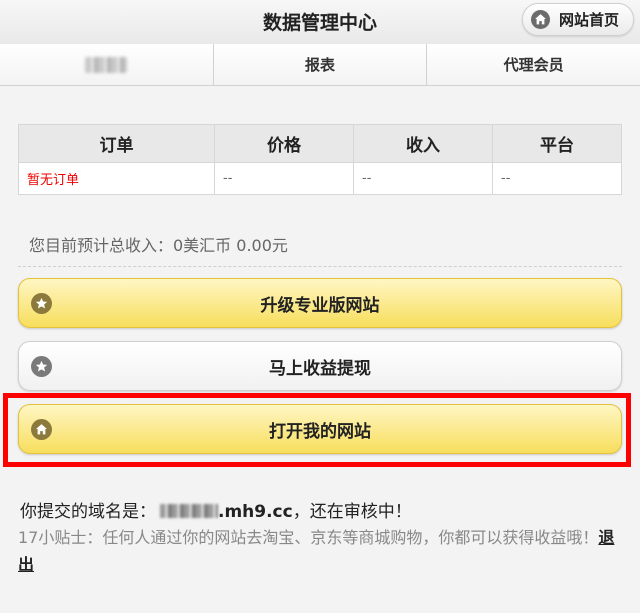 This screenshot has height=613, width=640. I want to click on table-header-row: 订单 价格 收入 平台, so click(320, 143).